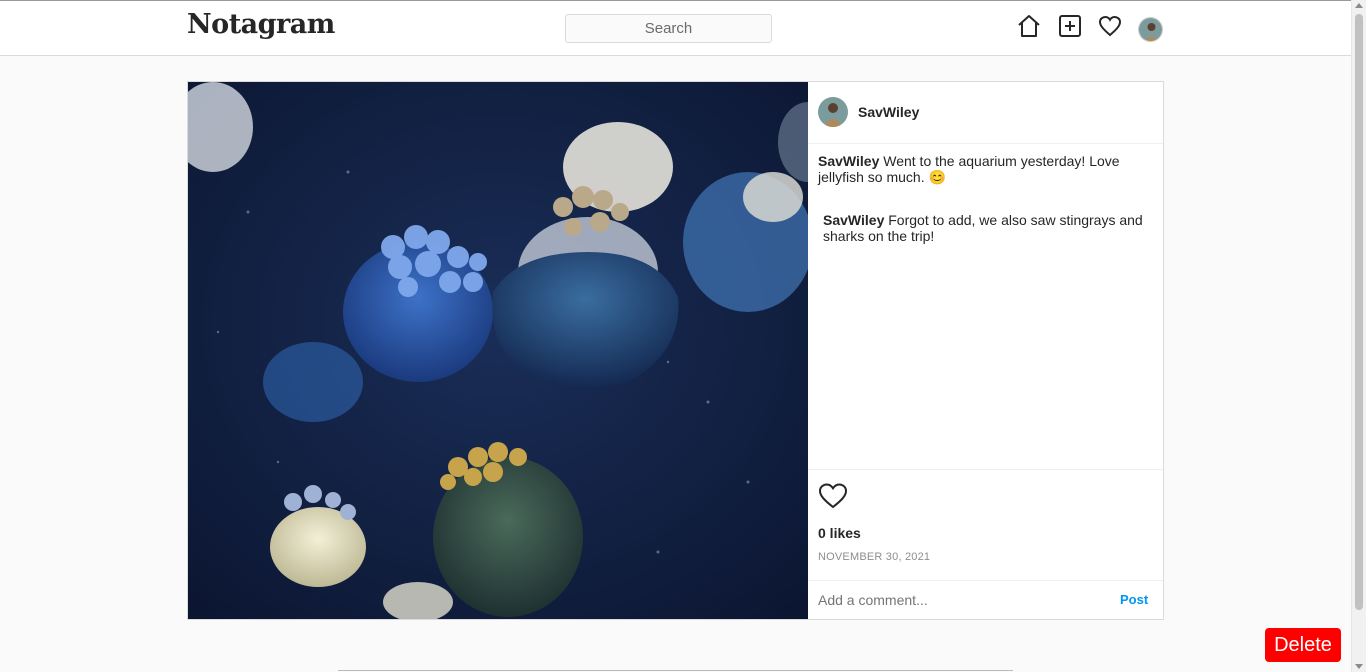 This screenshot has width=1366, height=672. Describe the element at coordinates (839, 533) in the screenshot. I see `likes-count: 0 likes` at that location.